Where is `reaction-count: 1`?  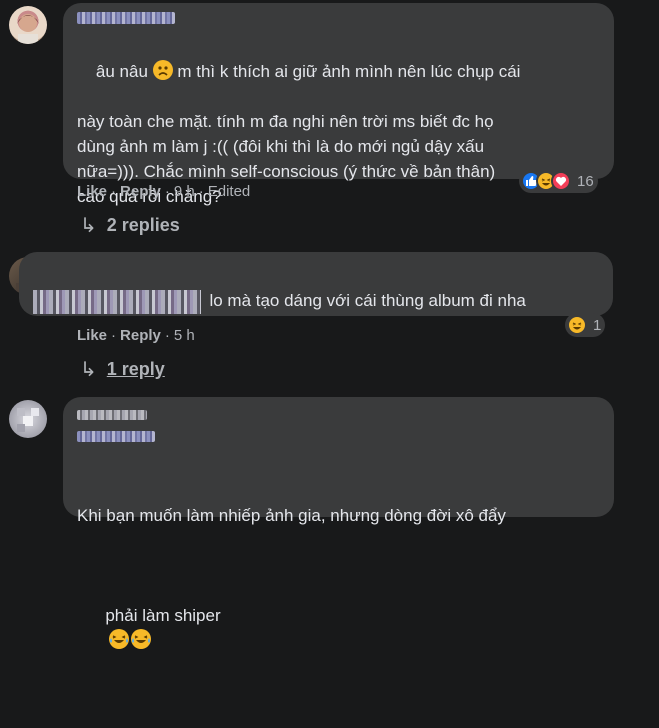 reaction-count: 1 is located at coordinates (597, 325).